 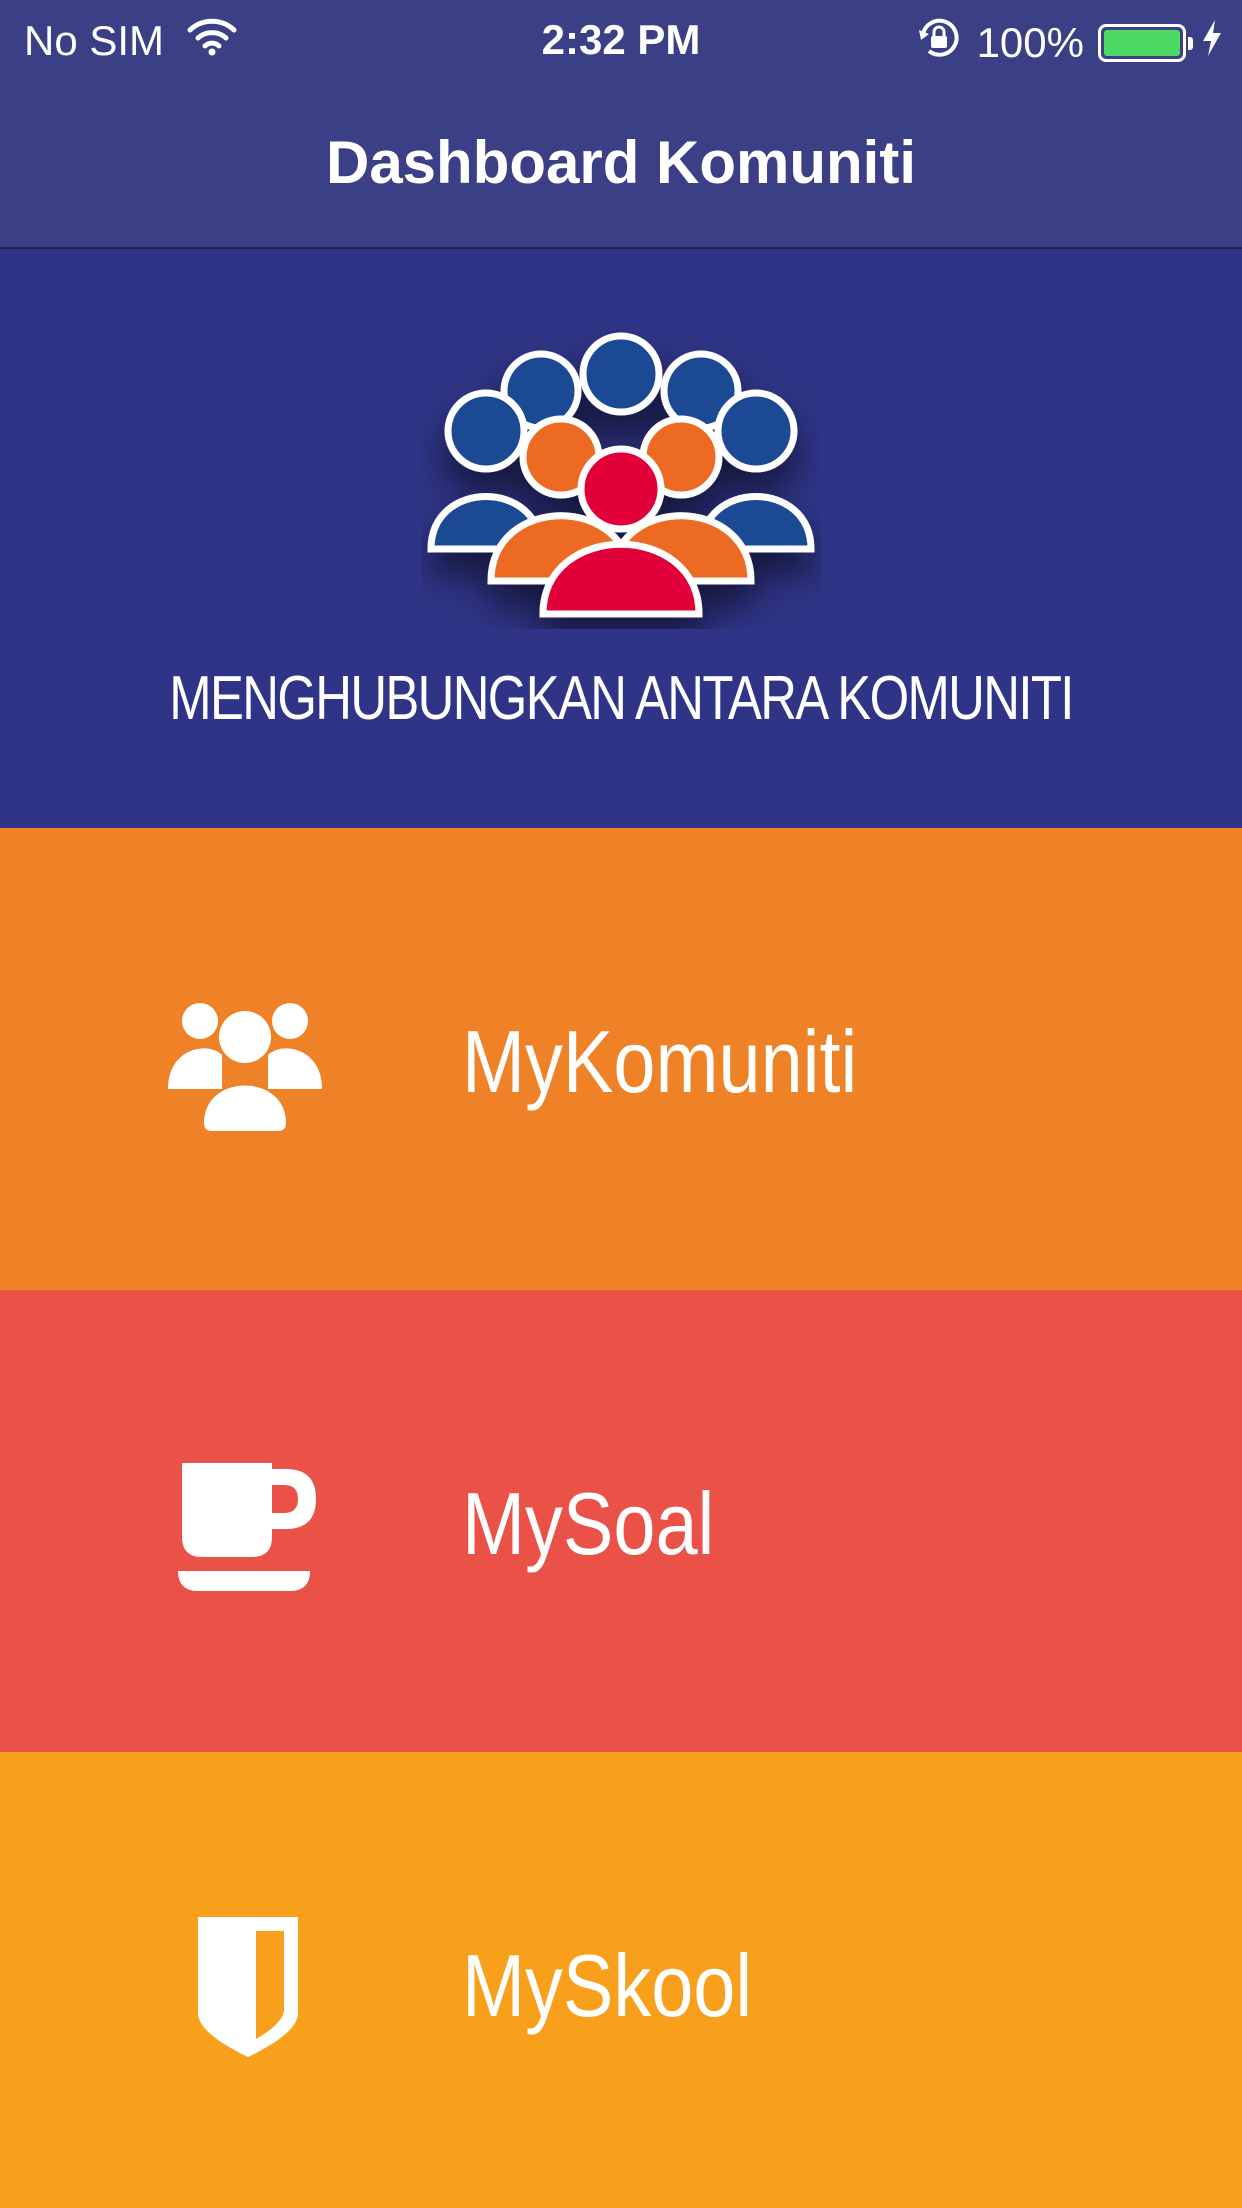 What do you see at coordinates (621, 40) in the screenshot?
I see `status-bar: No SIM 2:32 PM 100%` at bounding box center [621, 40].